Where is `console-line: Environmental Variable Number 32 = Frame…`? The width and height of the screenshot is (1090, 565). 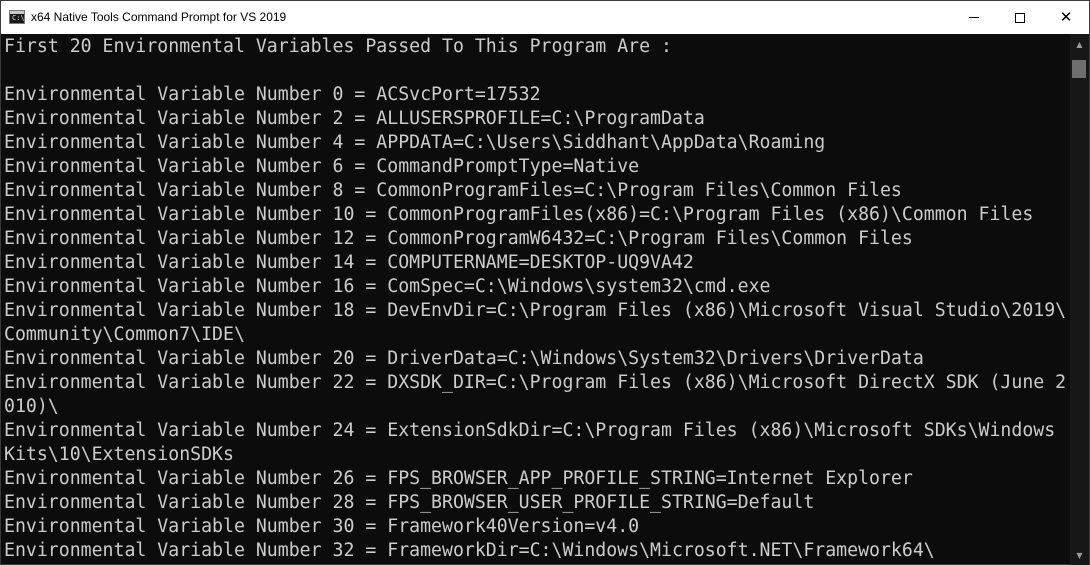
console-line: Environmental Variable Number 32 = Frame… is located at coordinates (469, 550).